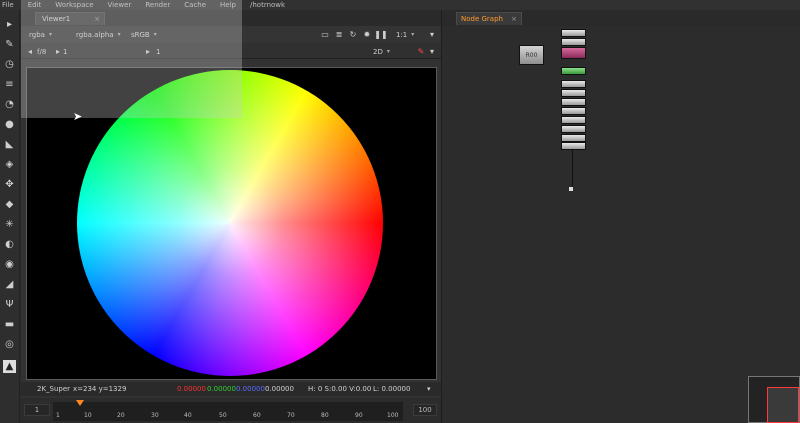 The height and width of the screenshot is (423, 800). Describe the element at coordinates (783, 405) in the screenshot. I see `minimap-viewport` at that location.